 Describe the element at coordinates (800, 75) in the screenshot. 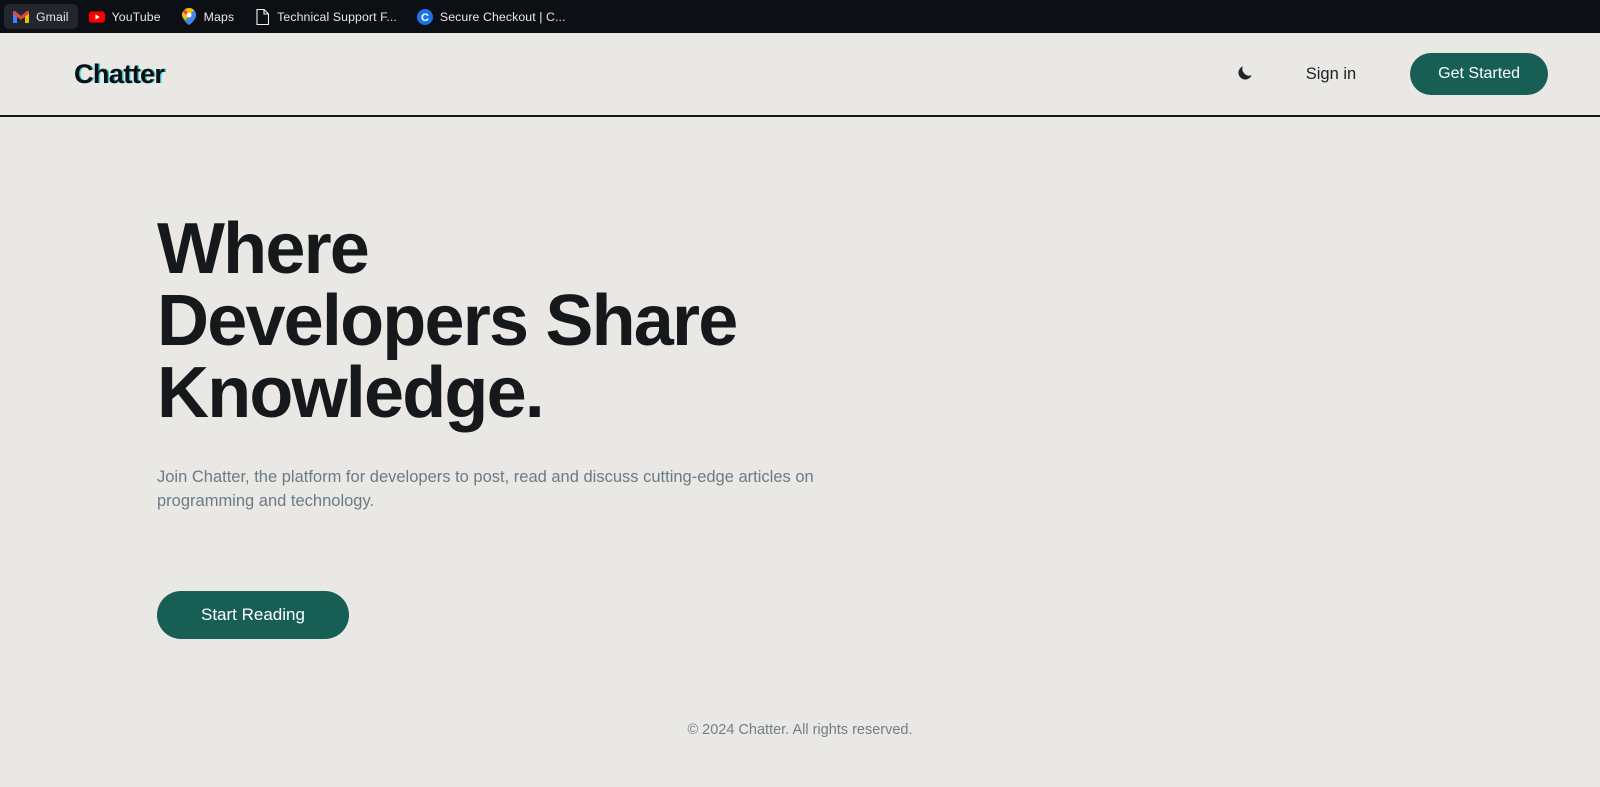

I see `site-header: Chatter Sign in Get Started` at that location.